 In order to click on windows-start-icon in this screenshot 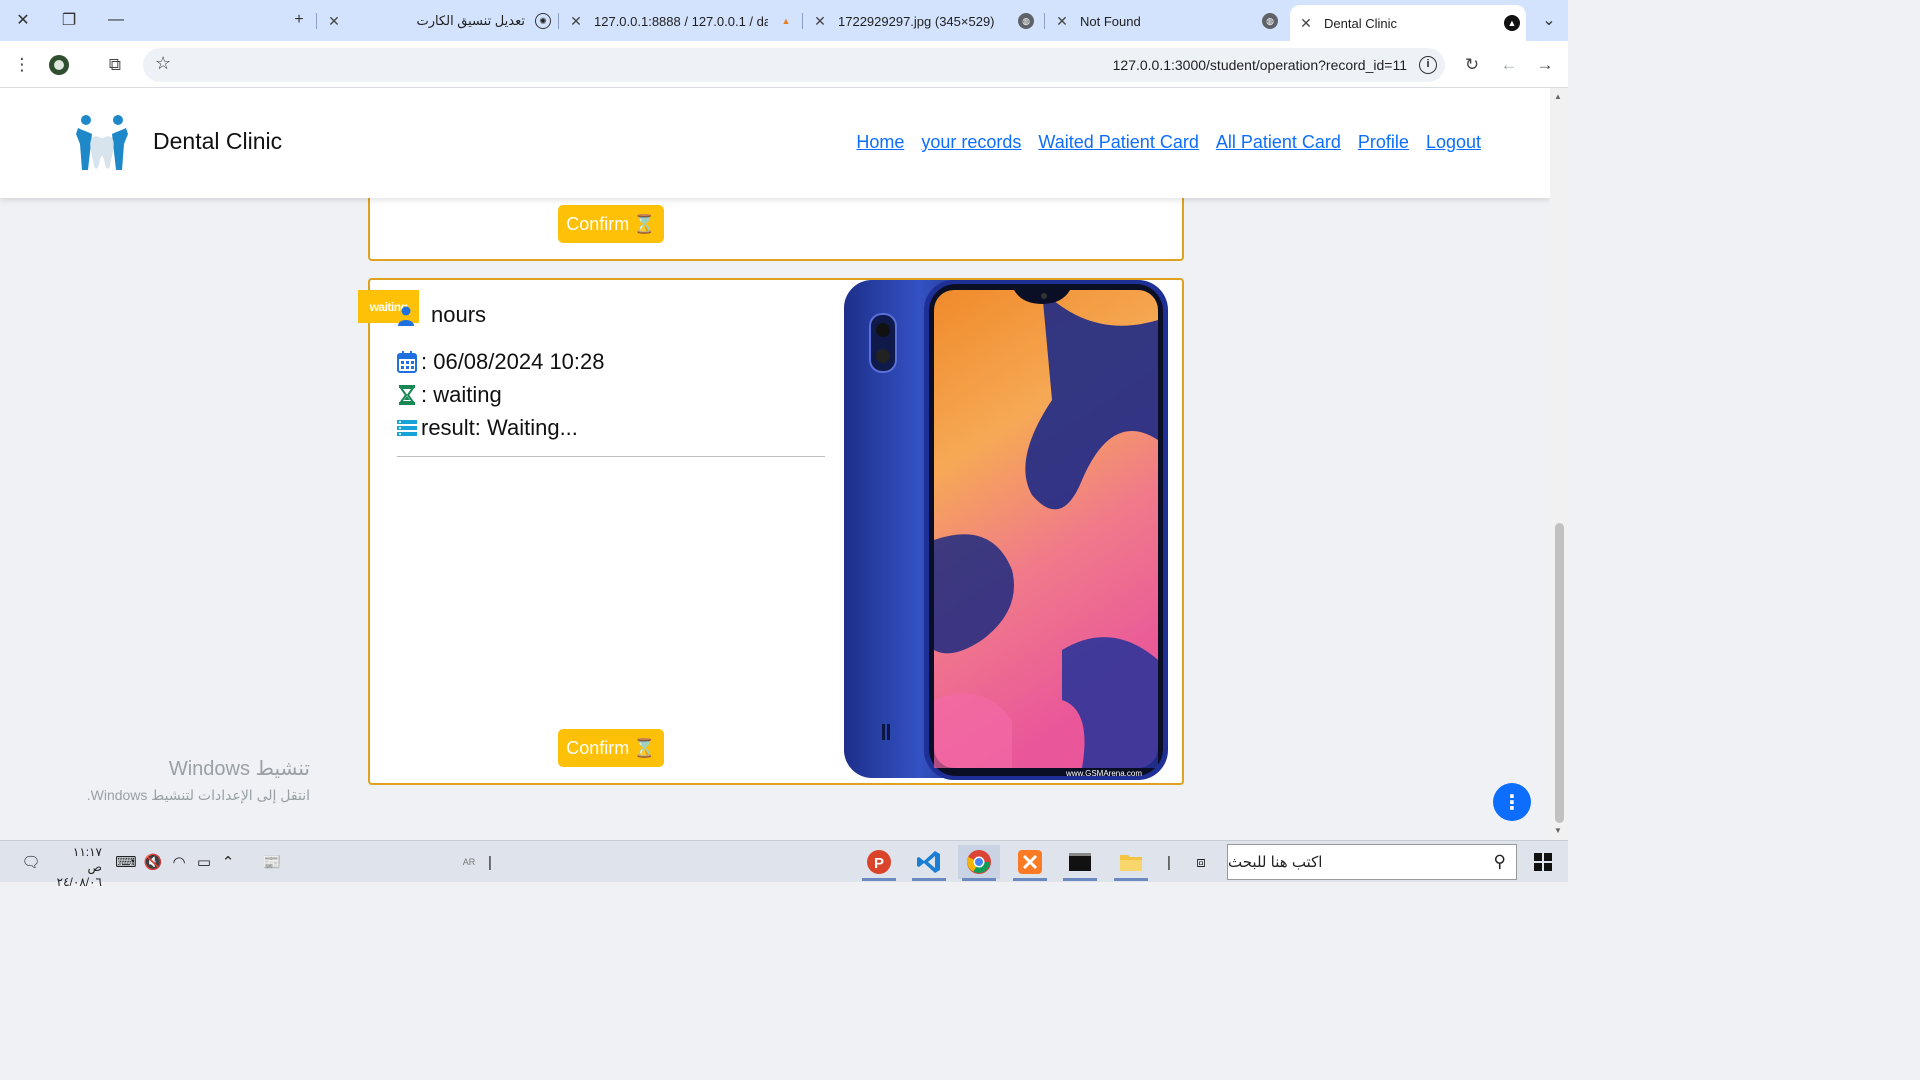, I will do `click(1543, 862)`.